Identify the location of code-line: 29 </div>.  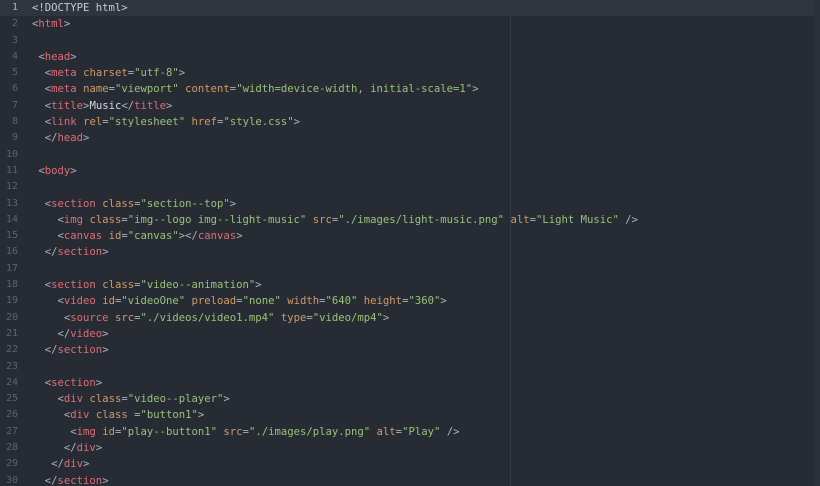
(410, 464).